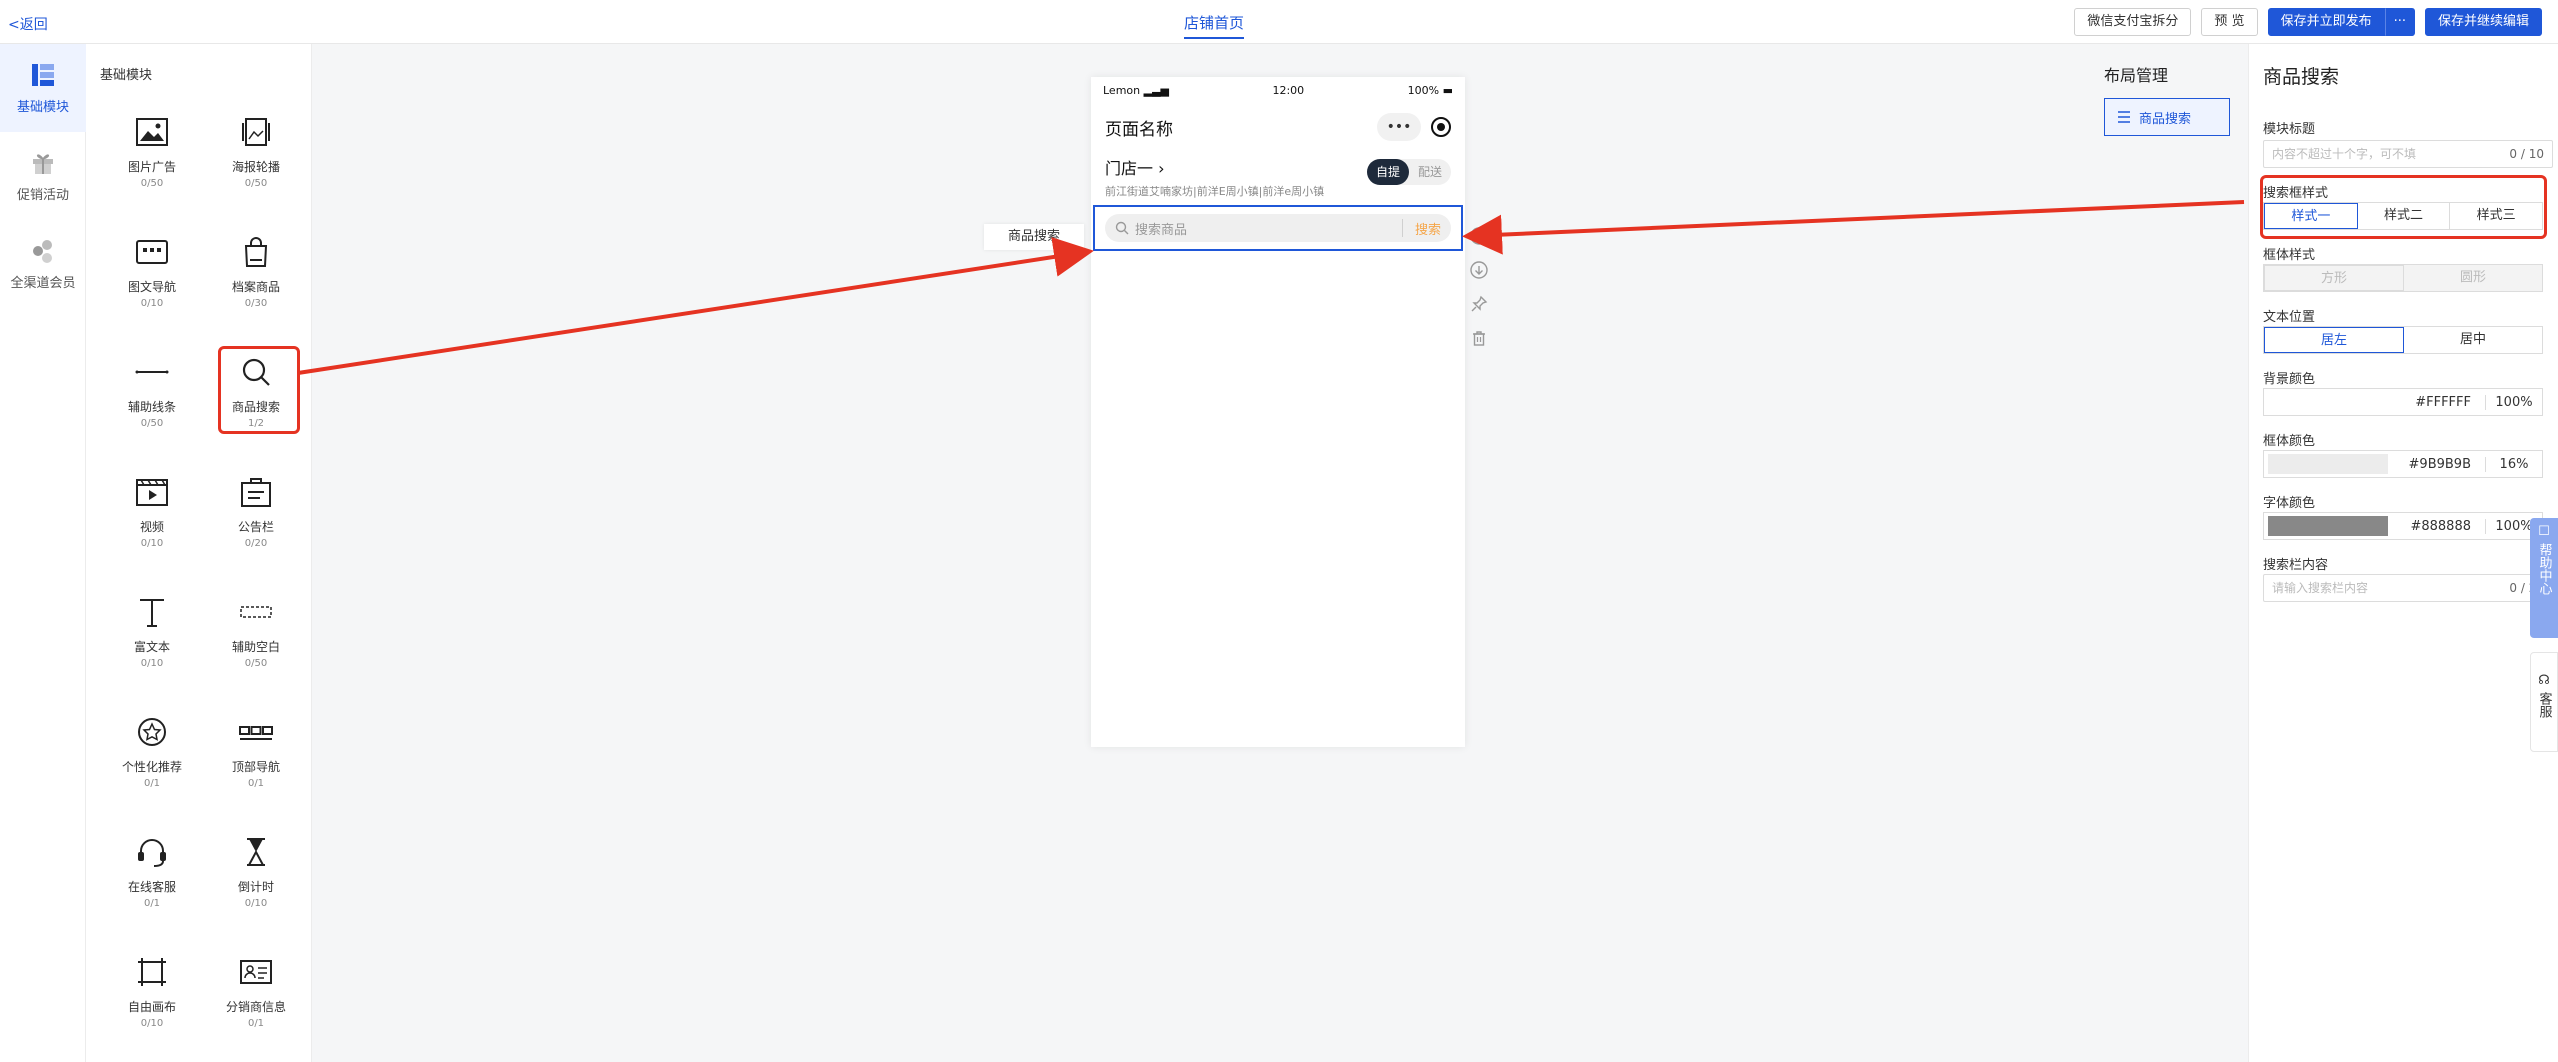 The height and width of the screenshot is (1062, 2558). Describe the element at coordinates (1387, 172) in the screenshot. I see `toggle-pickup: 自提` at that location.